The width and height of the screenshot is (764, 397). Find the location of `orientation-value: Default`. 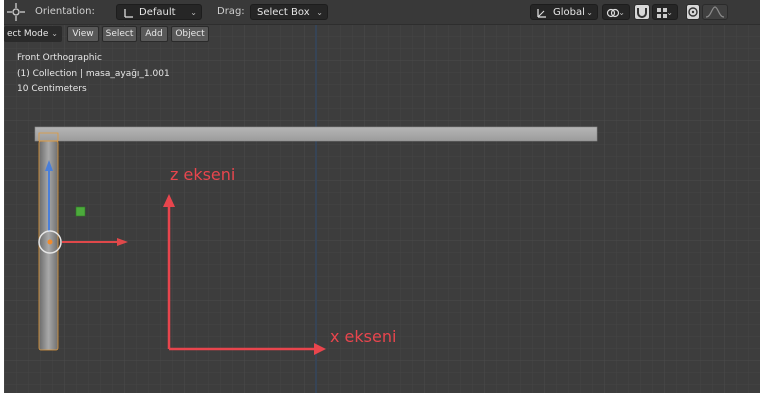

orientation-value: Default is located at coordinates (157, 12).